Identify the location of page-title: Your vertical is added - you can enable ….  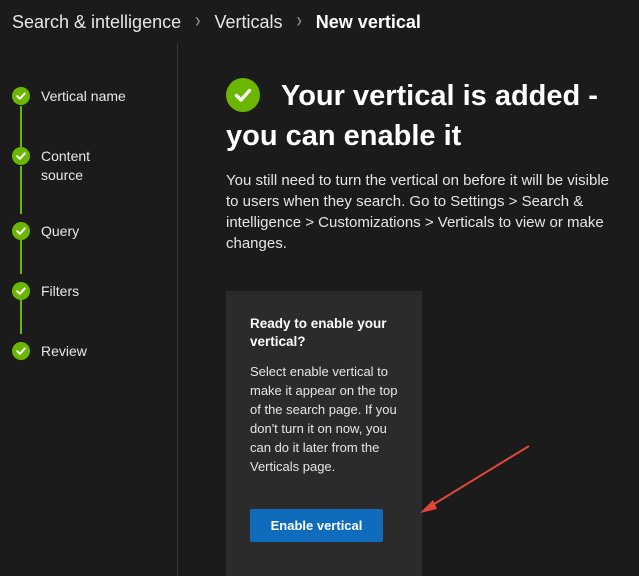
(412, 116).